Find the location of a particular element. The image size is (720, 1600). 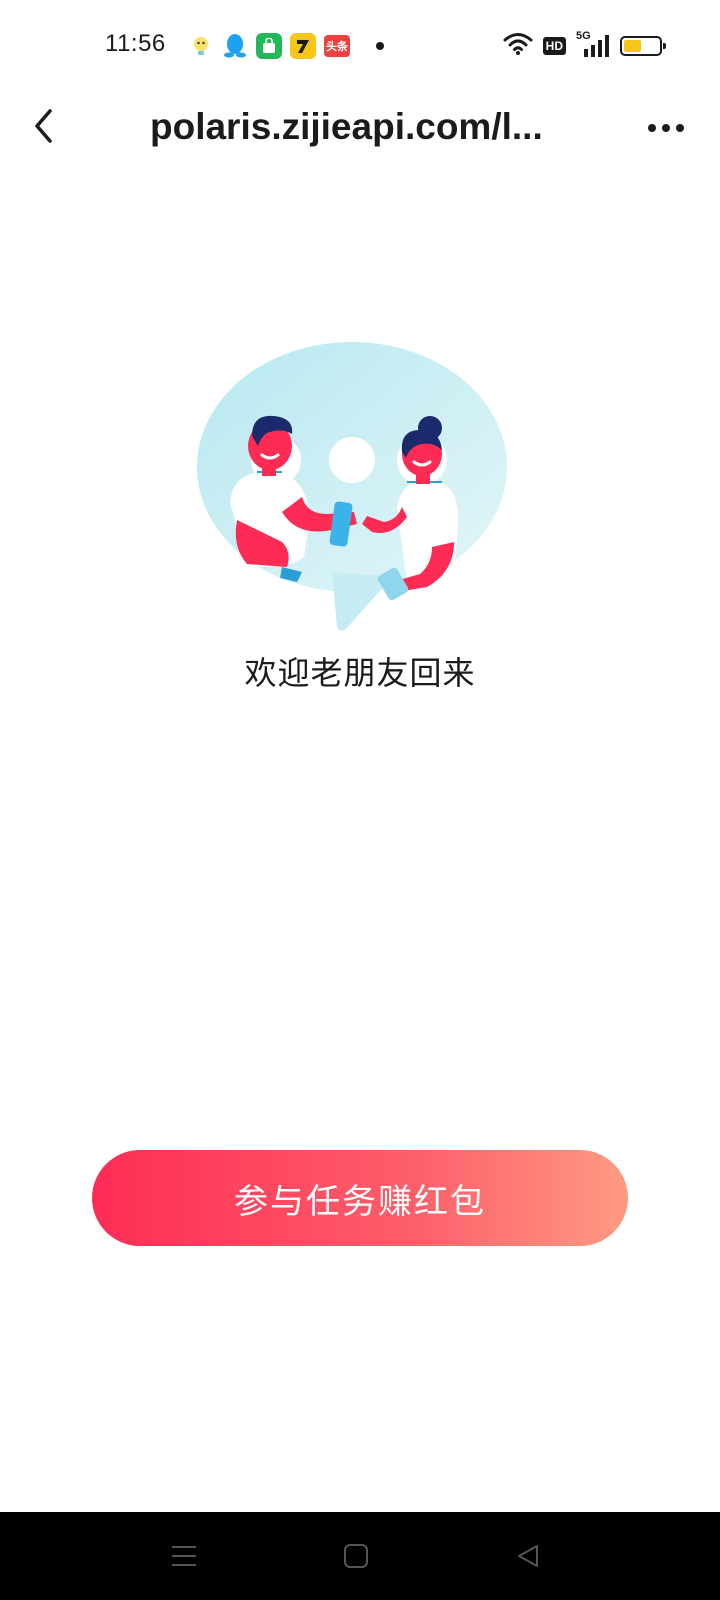

signal-icon: 5G is located at coordinates (593, 44).